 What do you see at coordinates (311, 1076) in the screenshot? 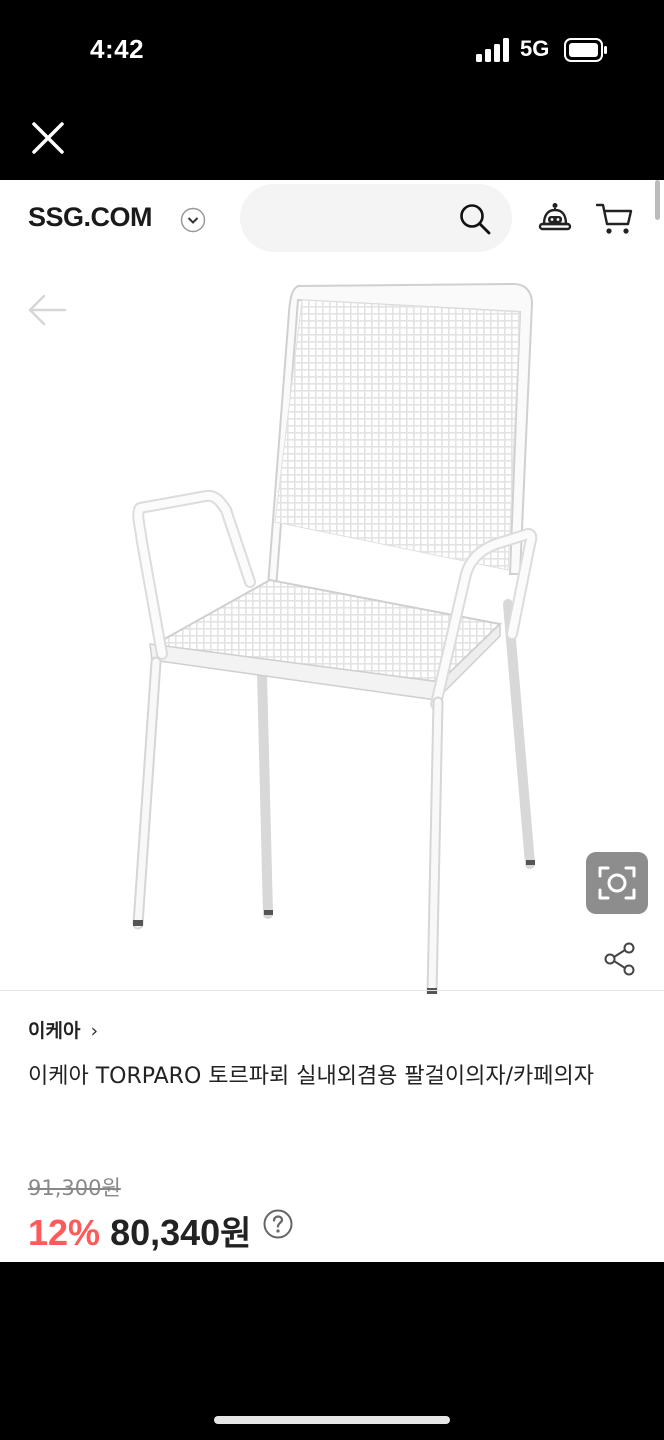
I see `product-title: 이케아 TORPARO 토르파뢰 실내외겸용 팔걸이의자/카페의자` at bounding box center [311, 1076].